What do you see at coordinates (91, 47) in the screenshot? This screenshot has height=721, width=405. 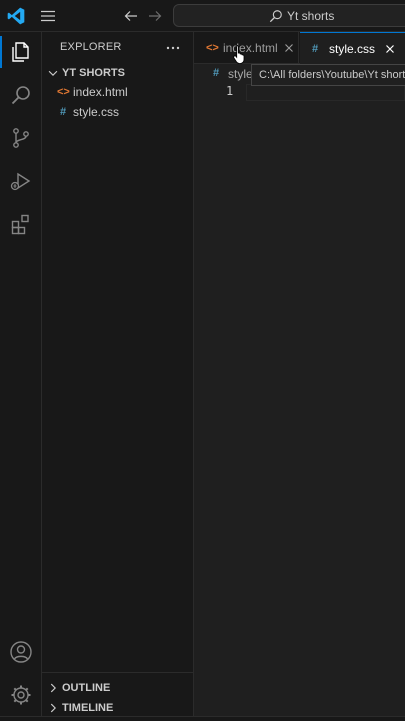 I see `explorer-title: EXPLORER` at bounding box center [91, 47].